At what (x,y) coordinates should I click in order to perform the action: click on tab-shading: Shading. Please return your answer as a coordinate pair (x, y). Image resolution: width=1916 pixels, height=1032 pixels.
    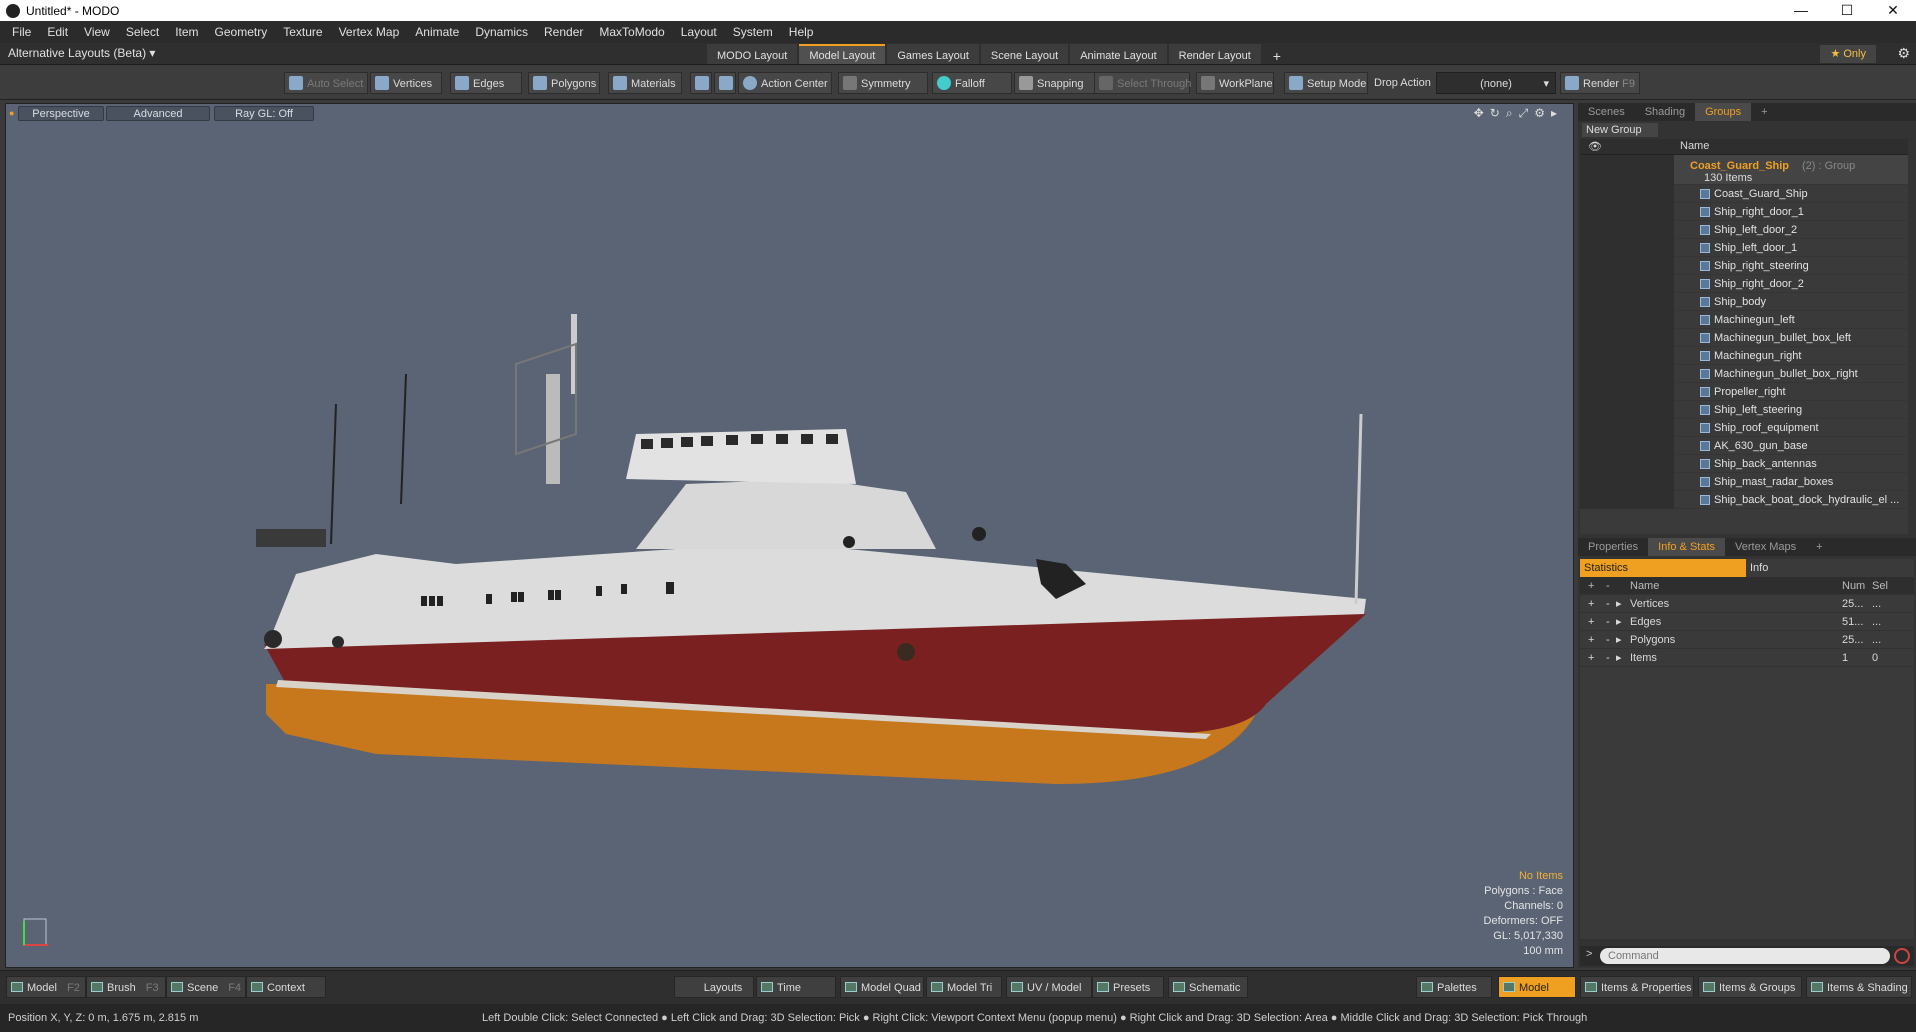
    Looking at the image, I should click on (1665, 112).